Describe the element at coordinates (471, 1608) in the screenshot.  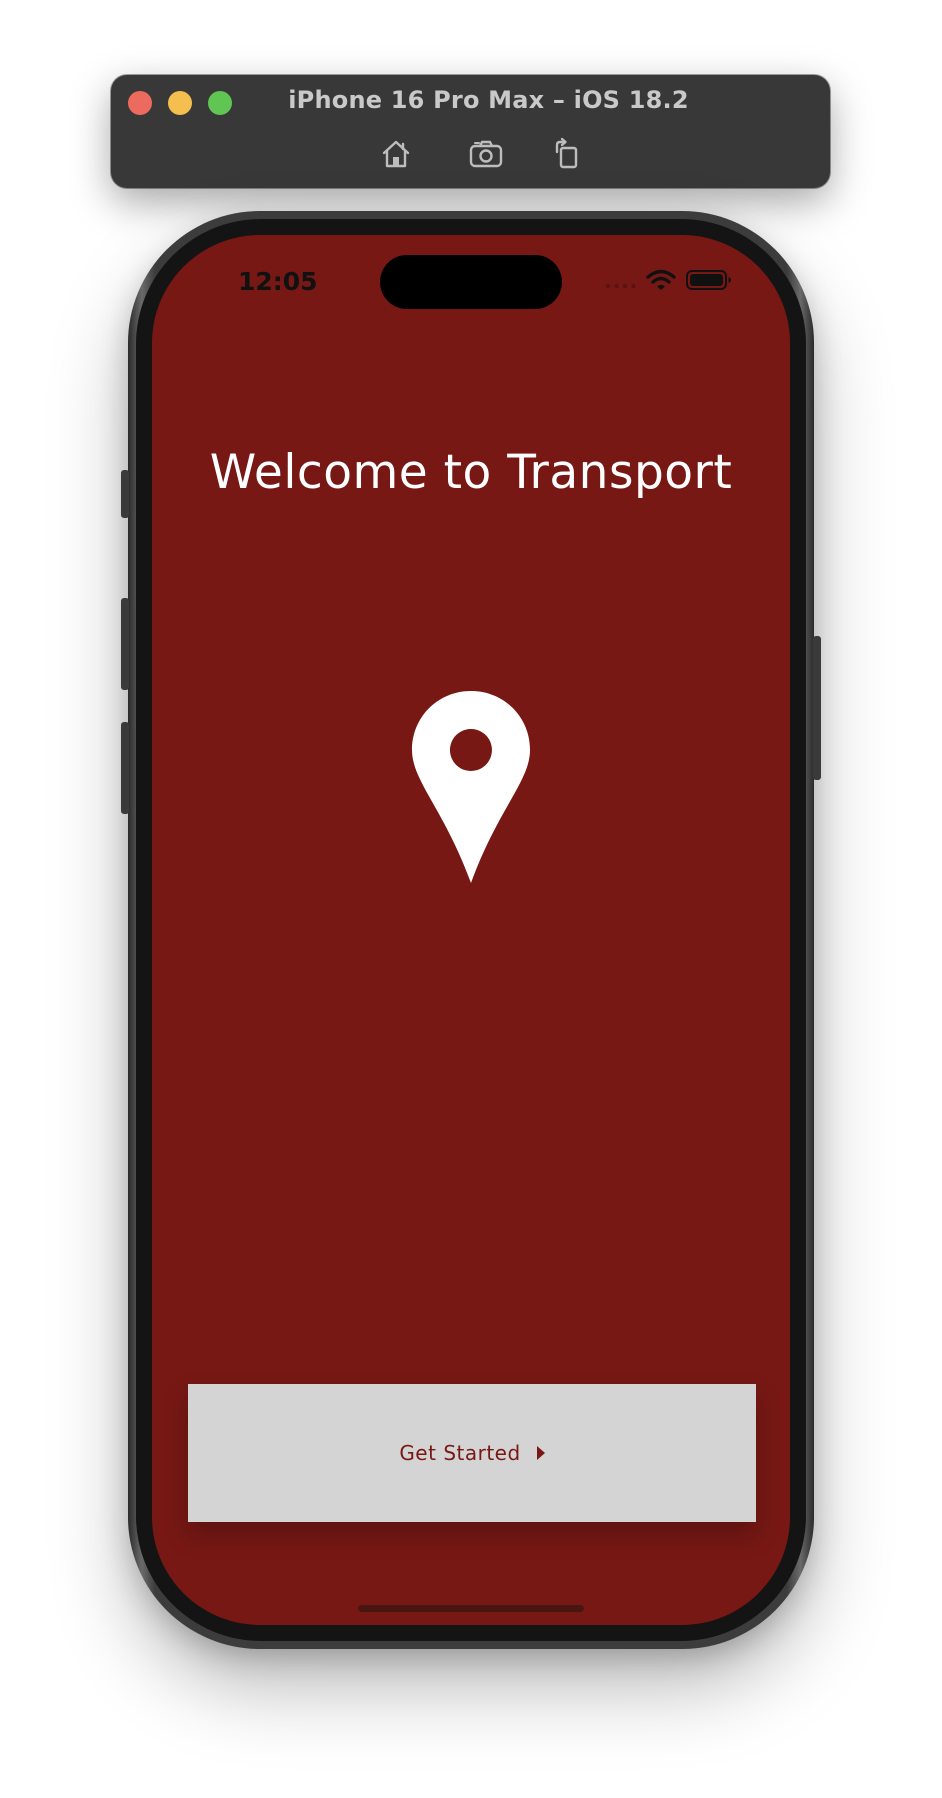
I see `home-indicator` at that location.